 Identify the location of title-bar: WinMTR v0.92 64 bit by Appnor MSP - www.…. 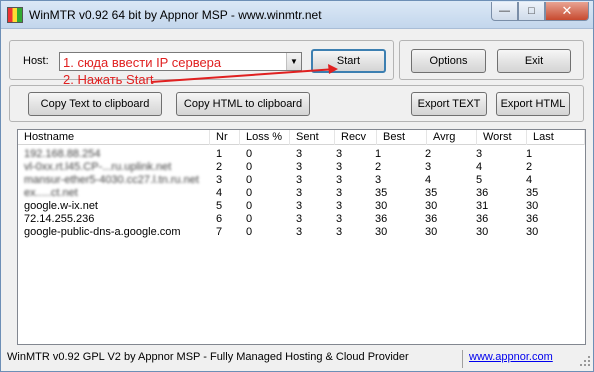
(297, 15).